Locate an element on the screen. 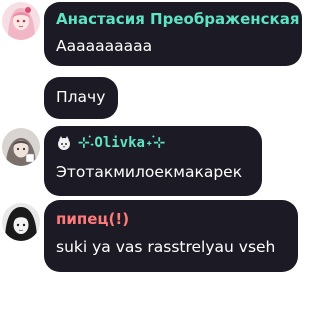  avatar-olivka is located at coordinates (21, 147).